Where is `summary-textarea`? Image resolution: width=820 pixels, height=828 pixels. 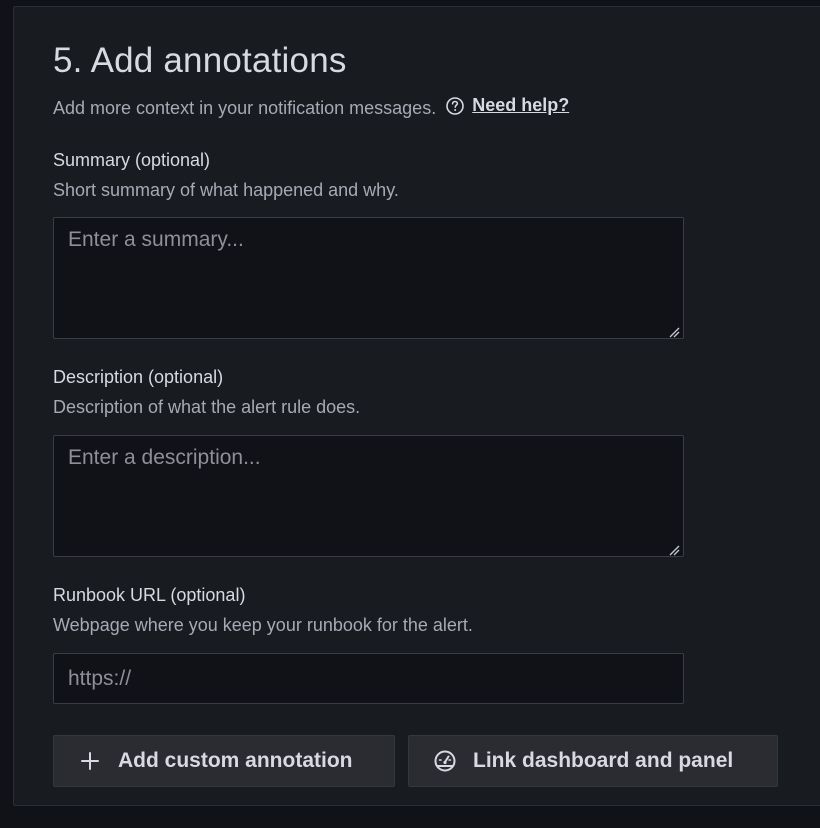
summary-textarea is located at coordinates (368, 278).